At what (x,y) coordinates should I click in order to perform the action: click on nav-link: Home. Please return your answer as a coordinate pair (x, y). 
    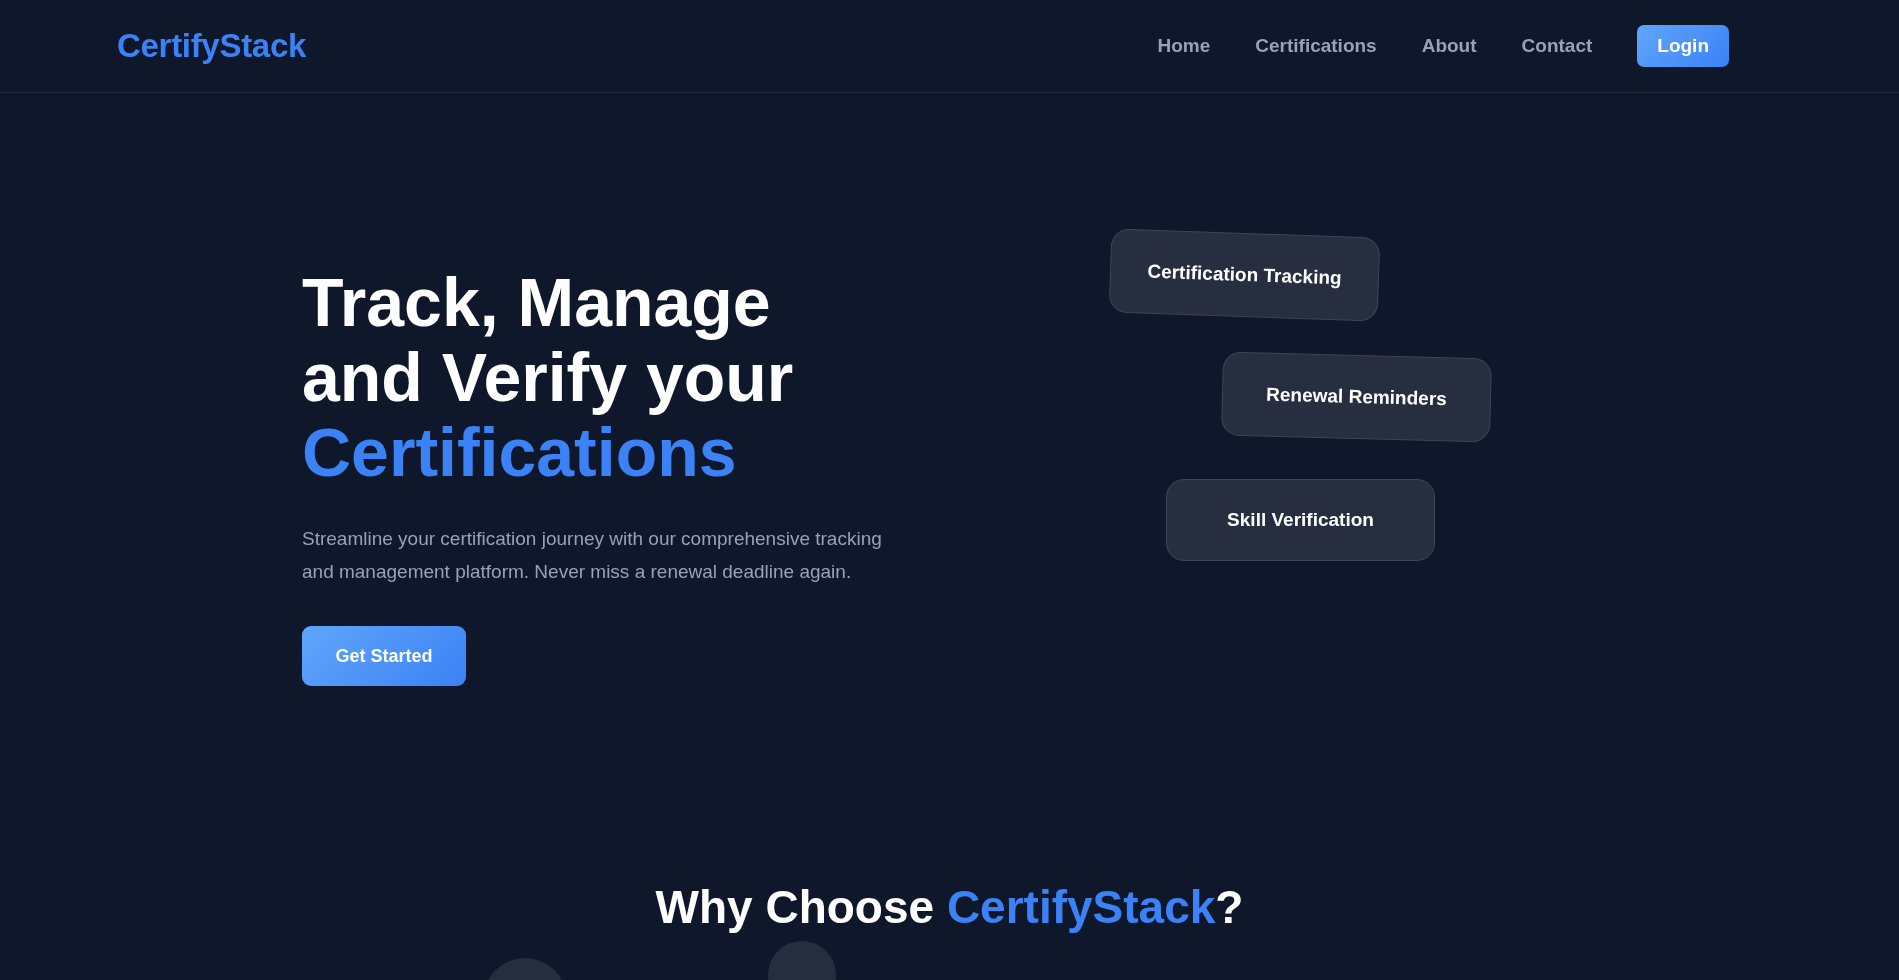
    Looking at the image, I should click on (1184, 46).